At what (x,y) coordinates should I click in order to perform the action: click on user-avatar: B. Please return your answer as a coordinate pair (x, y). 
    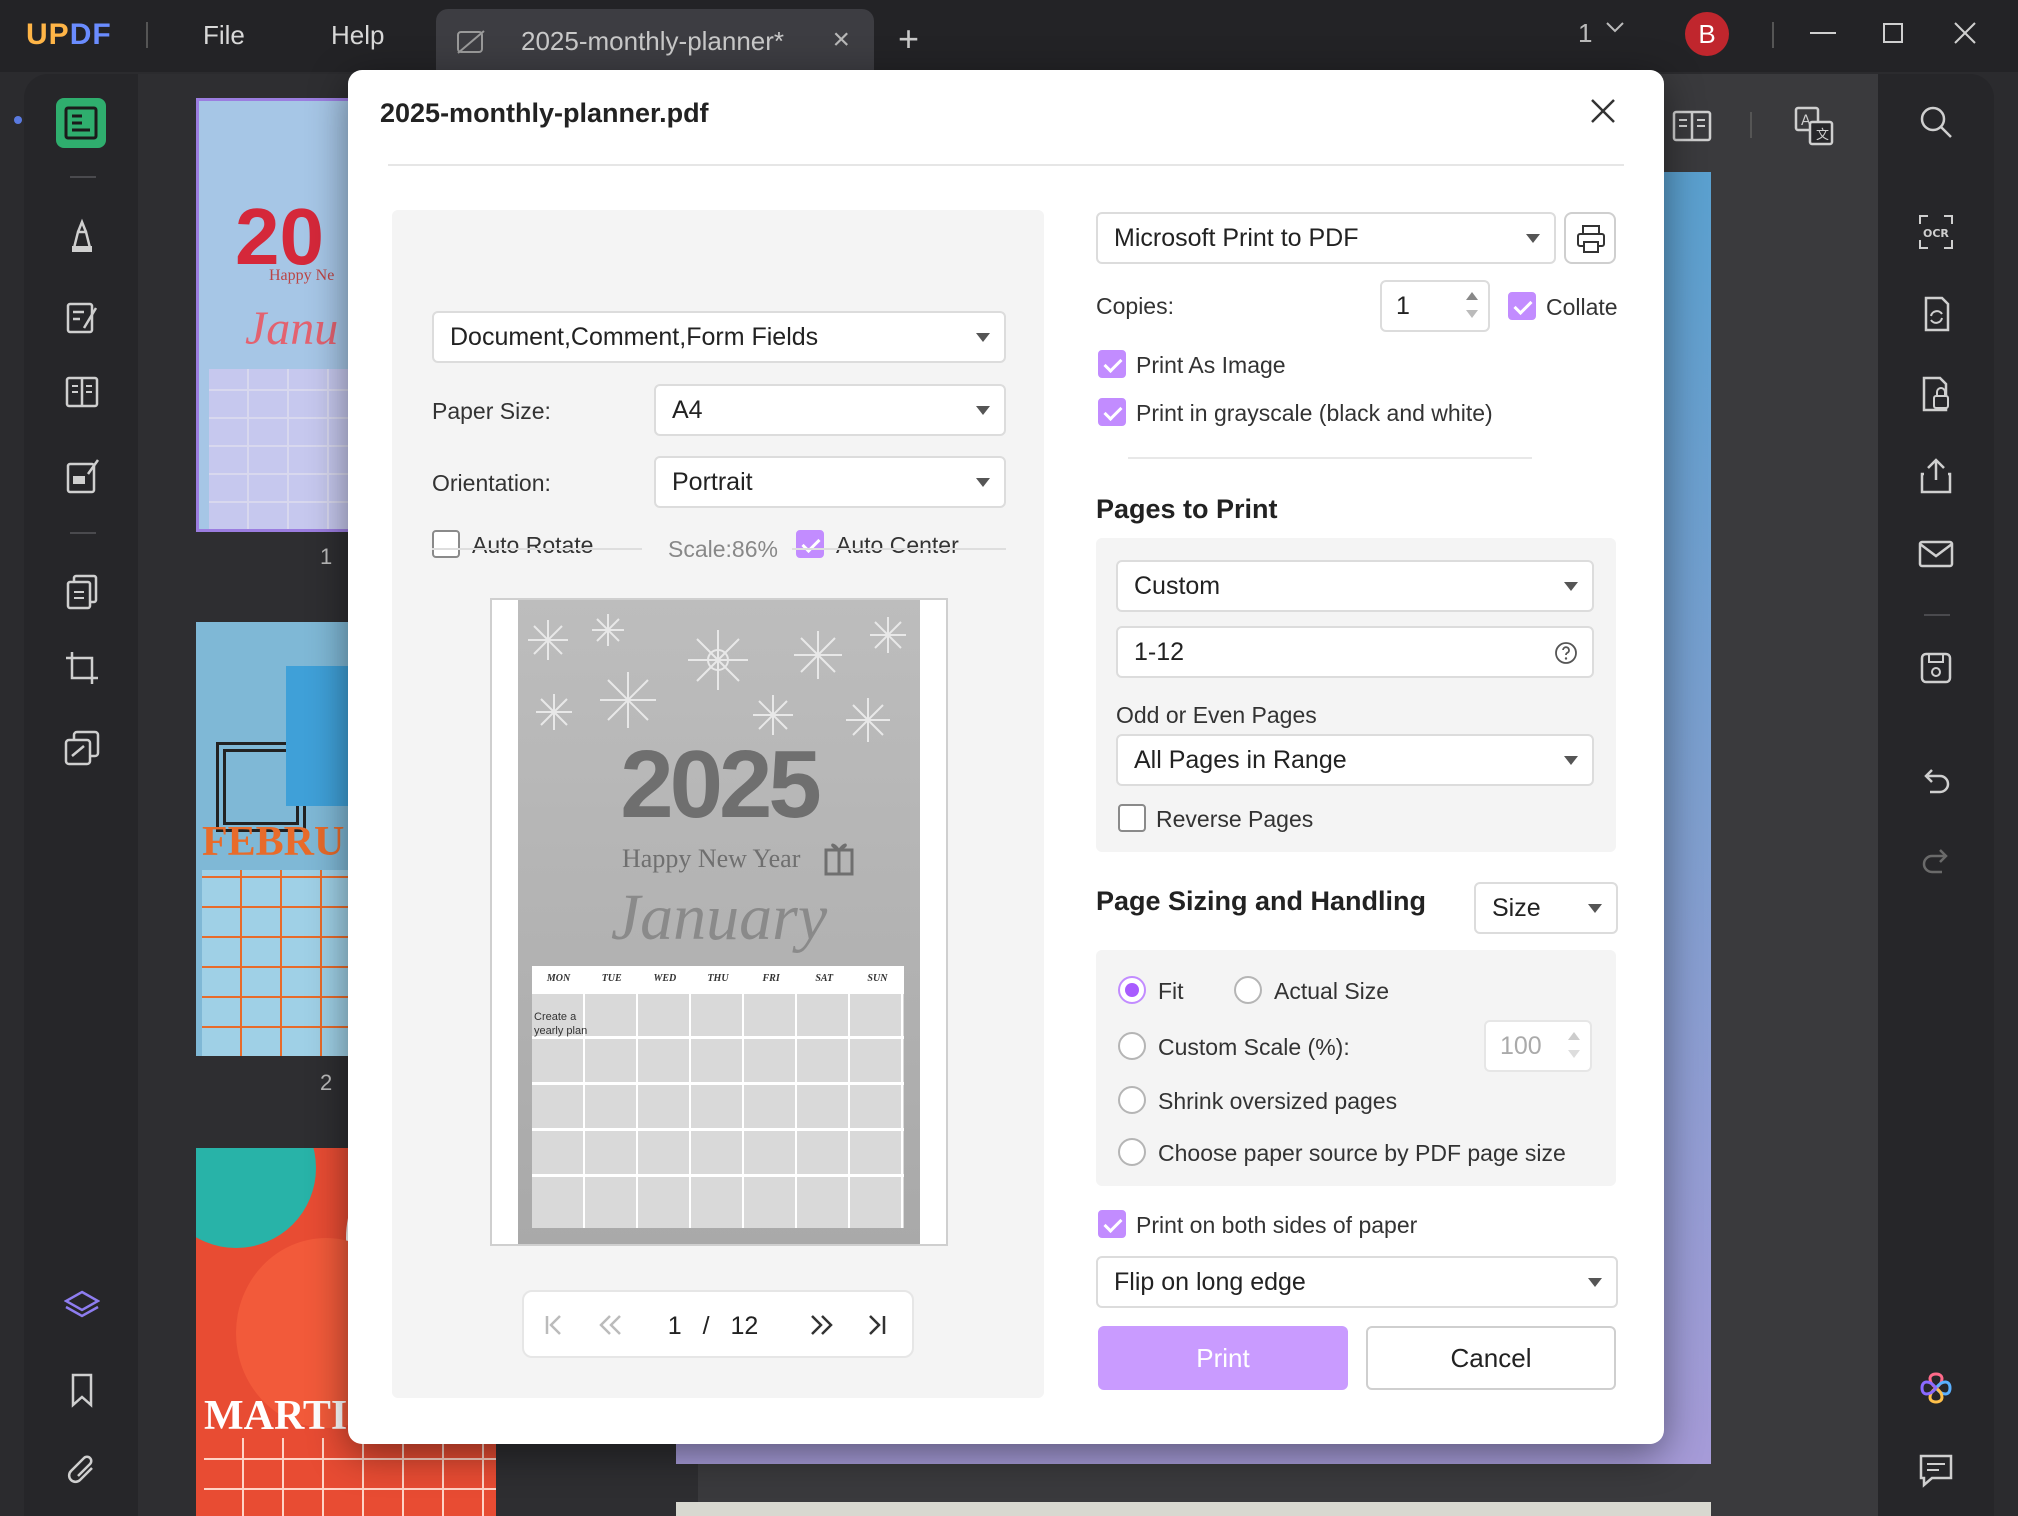
    Looking at the image, I should click on (1707, 34).